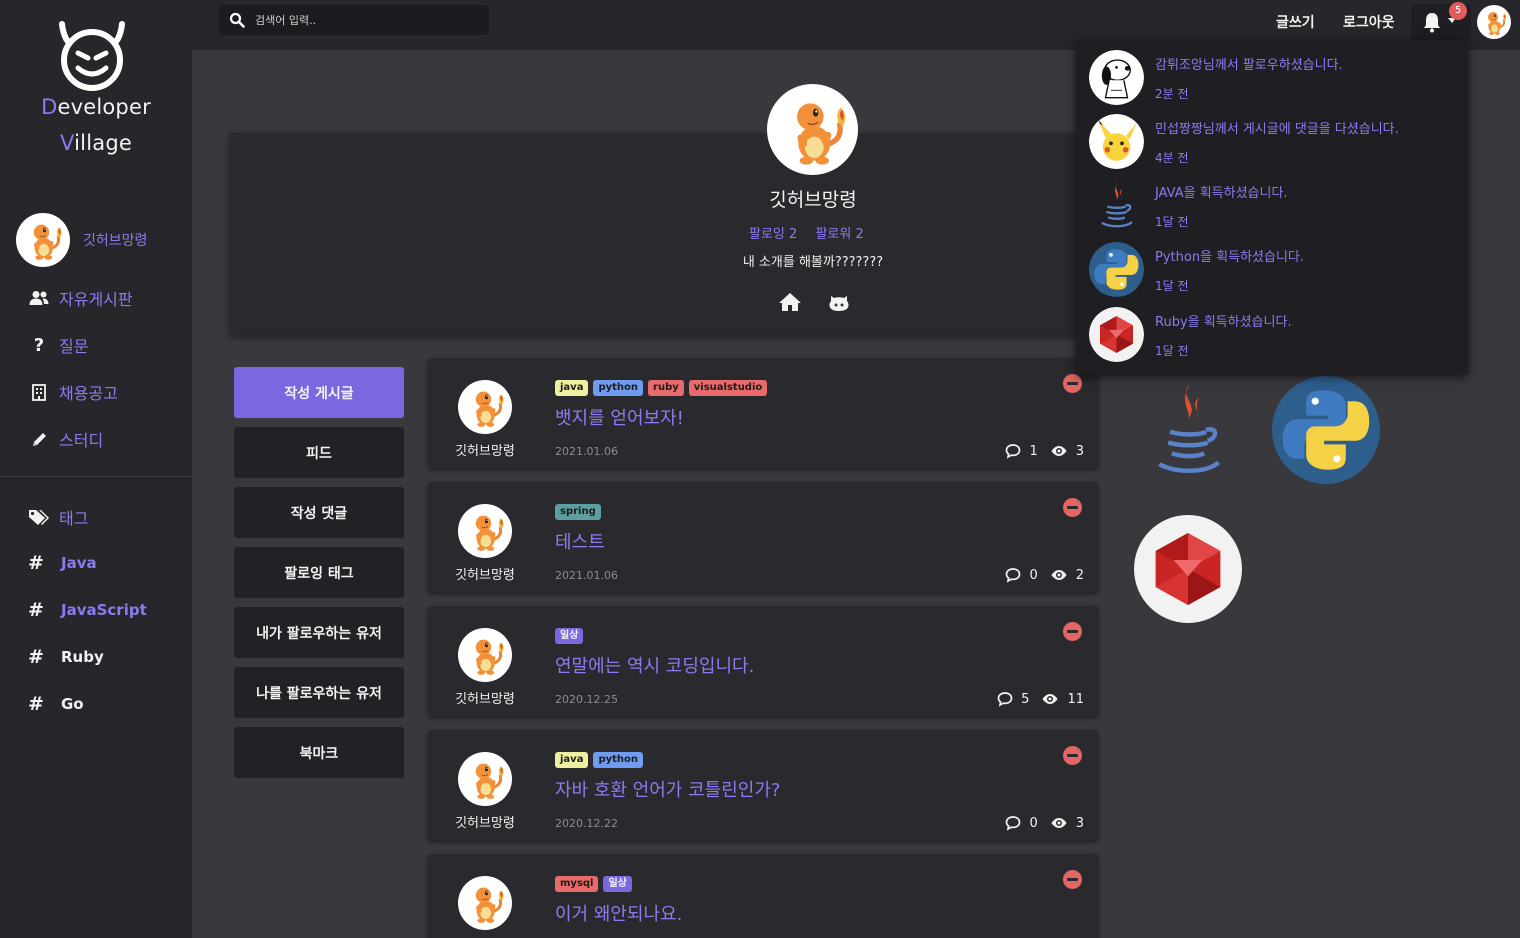 Image resolution: width=1520 pixels, height=938 pixels. Describe the element at coordinates (365, 20) in the screenshot. I see `search-input` at that location.